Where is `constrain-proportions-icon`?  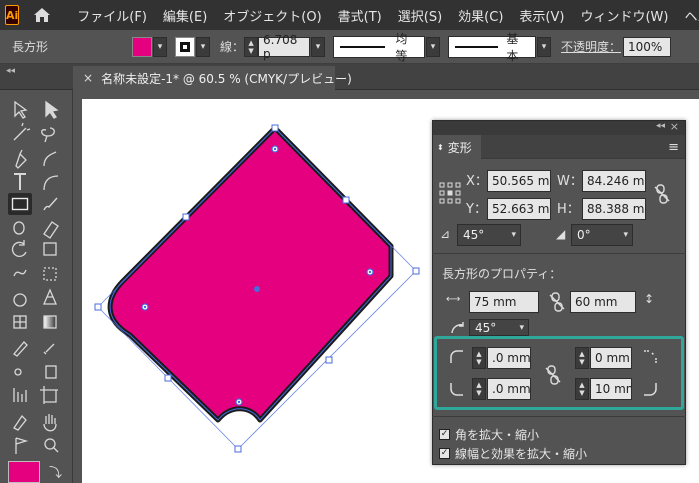
constrain-proportions-icon is located at coordinates (662, 194).